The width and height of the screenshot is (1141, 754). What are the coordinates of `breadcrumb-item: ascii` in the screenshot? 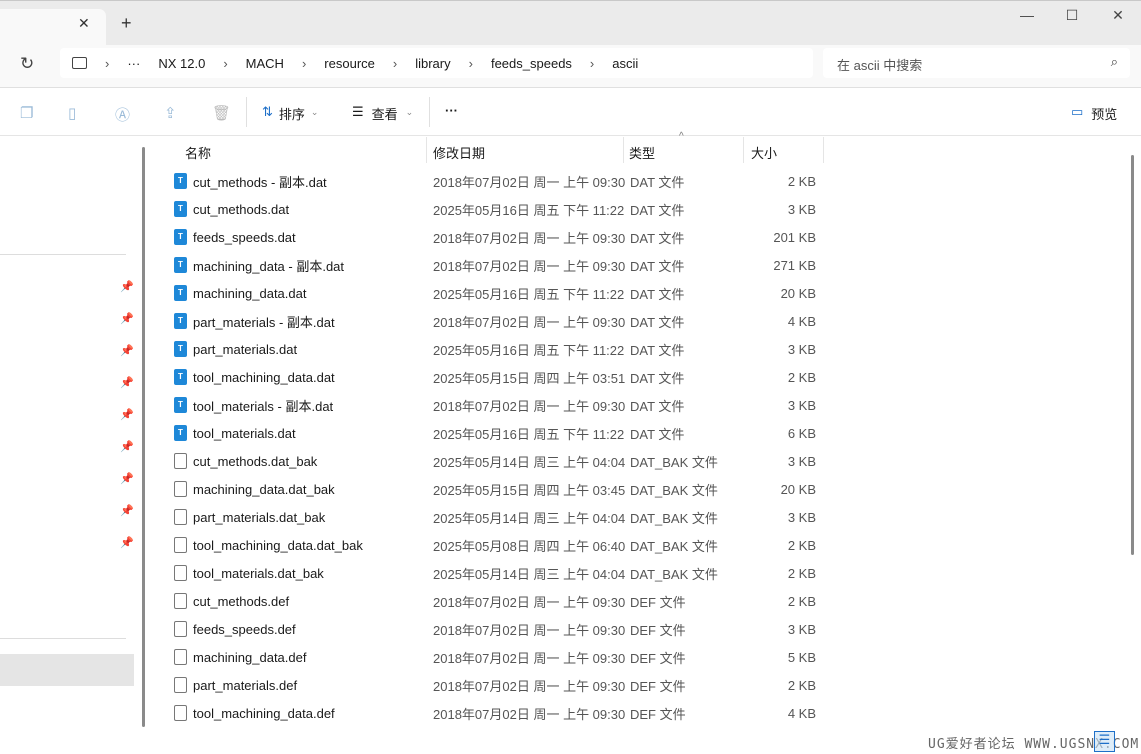 It's located at (625, 63).